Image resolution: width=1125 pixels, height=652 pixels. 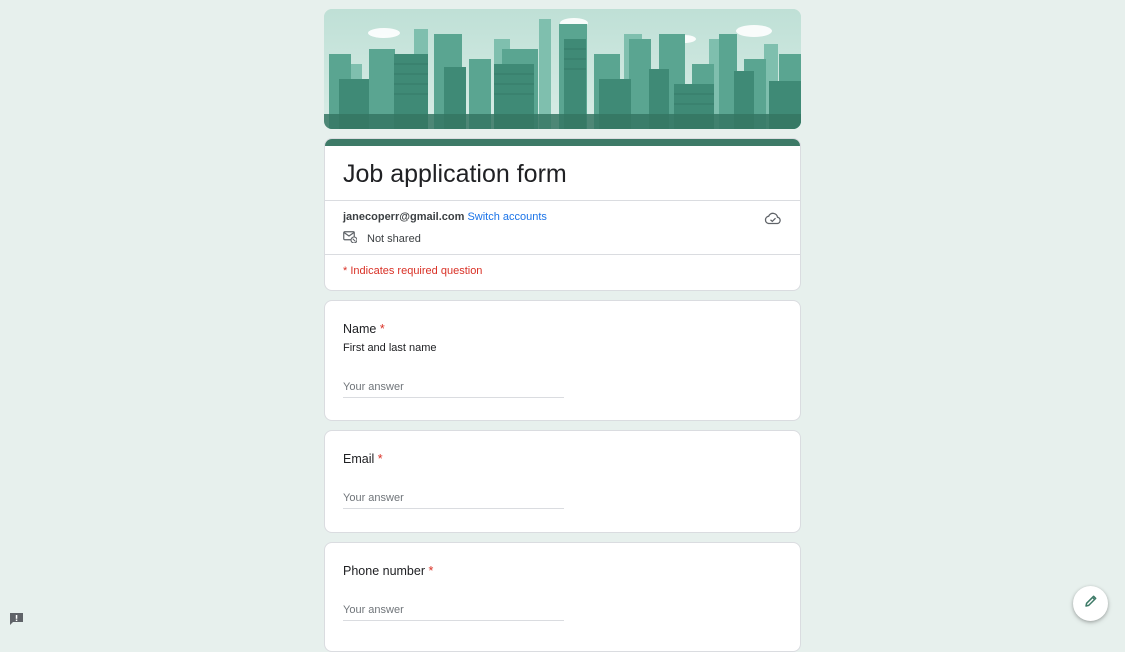 I want to click on report-feedback-icon, so click(x=16, y=619).